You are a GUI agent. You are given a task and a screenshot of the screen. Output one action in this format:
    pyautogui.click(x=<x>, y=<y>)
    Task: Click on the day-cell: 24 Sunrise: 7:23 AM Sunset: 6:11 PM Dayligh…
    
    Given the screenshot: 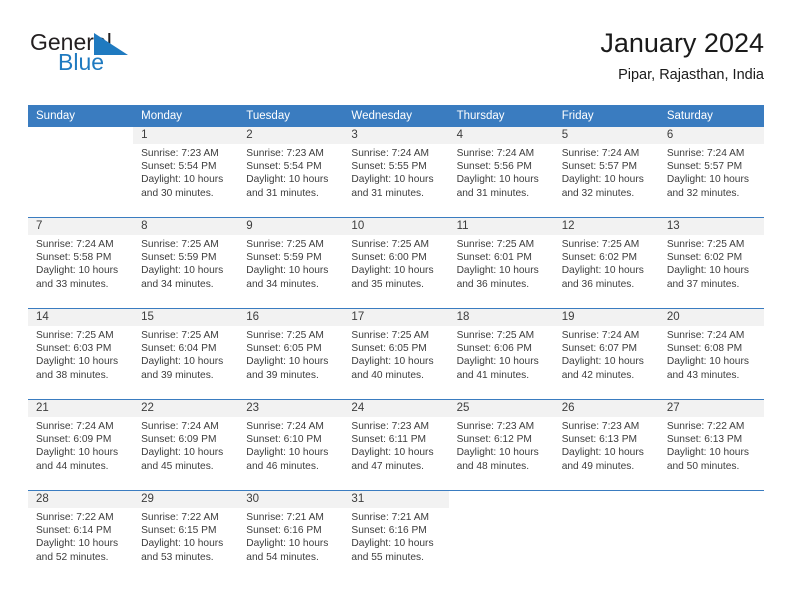 What is the action you would take?
    pyautogui.click(x=396, y=445)
    